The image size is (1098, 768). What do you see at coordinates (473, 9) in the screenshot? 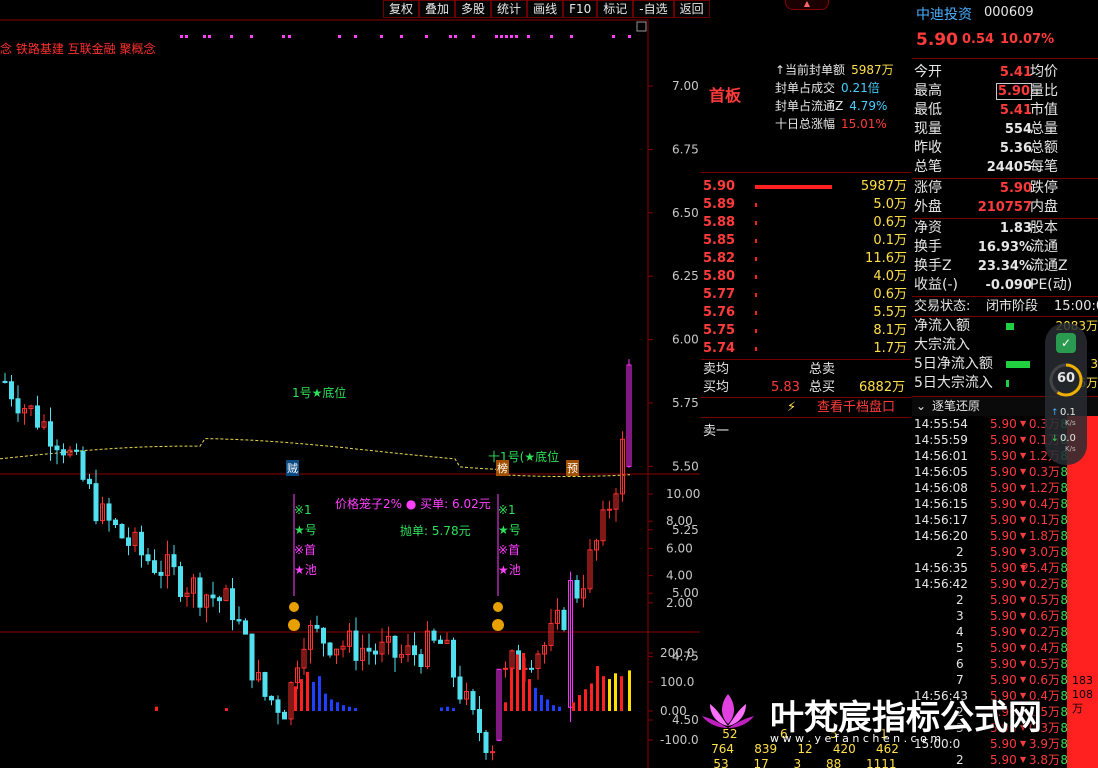
I see `toolbar-button: 多股` at bounding box center [473, 9].